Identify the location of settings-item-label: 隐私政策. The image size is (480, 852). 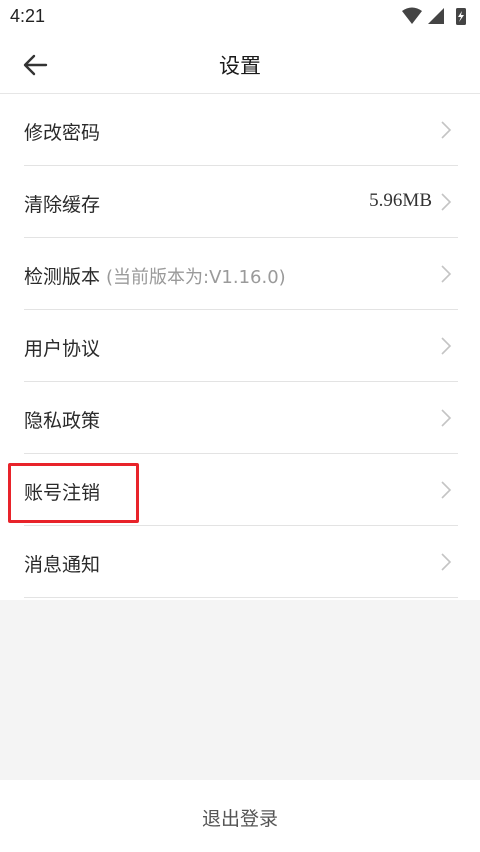
(62, 421).